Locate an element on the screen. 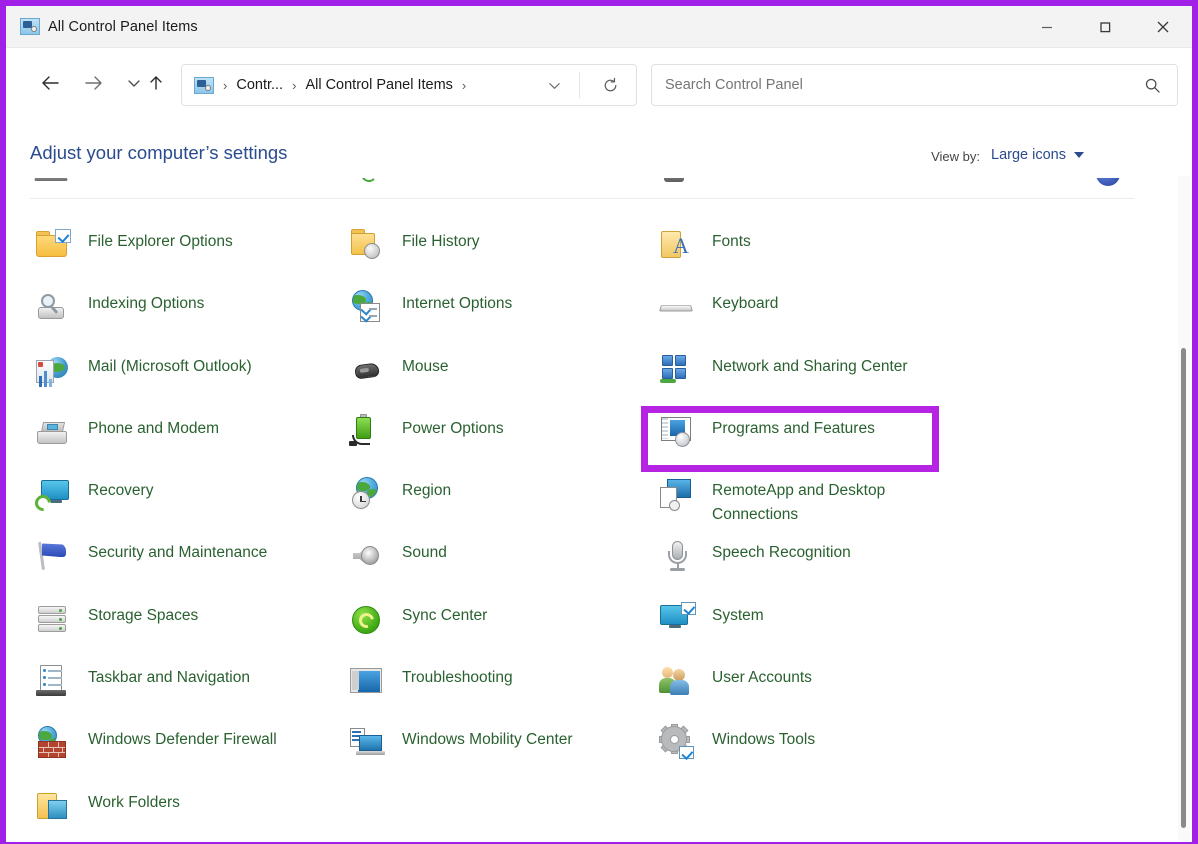  control-panel-item-internet-options: Internet Options is located at coordinates (504, 311).